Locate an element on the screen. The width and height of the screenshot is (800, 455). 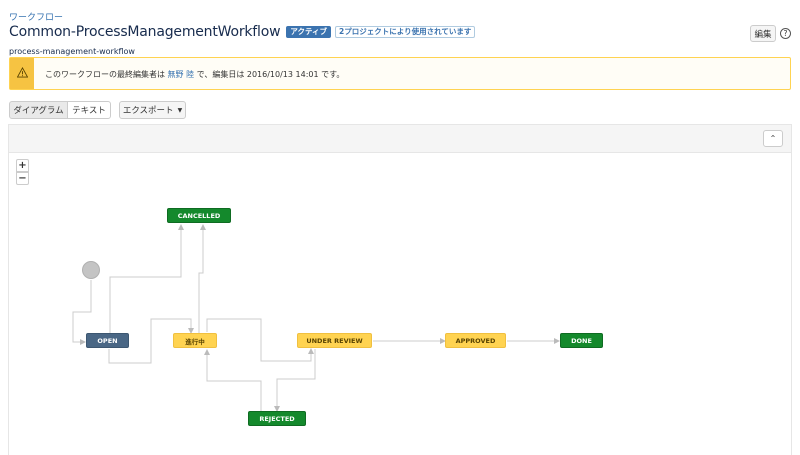
transition-inprogress-cancelled is located at coordinates (202, 278).